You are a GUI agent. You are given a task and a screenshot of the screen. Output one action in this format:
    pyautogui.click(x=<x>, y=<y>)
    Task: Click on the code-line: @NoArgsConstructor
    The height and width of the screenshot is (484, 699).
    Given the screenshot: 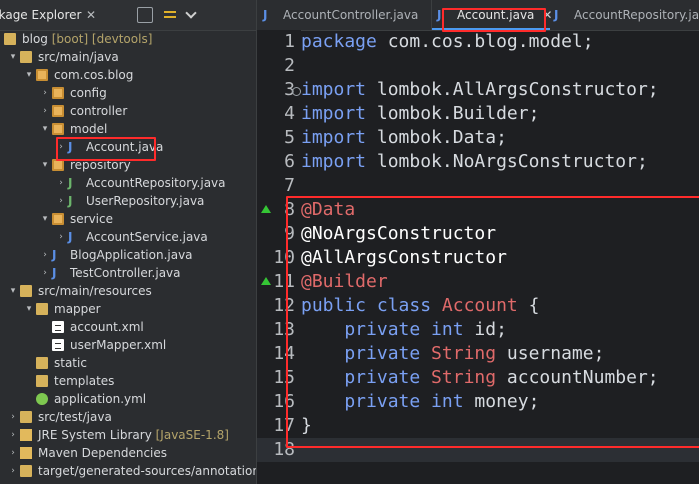 What is the action you would take?
    pyautogui.click(x=399, y=233)
    